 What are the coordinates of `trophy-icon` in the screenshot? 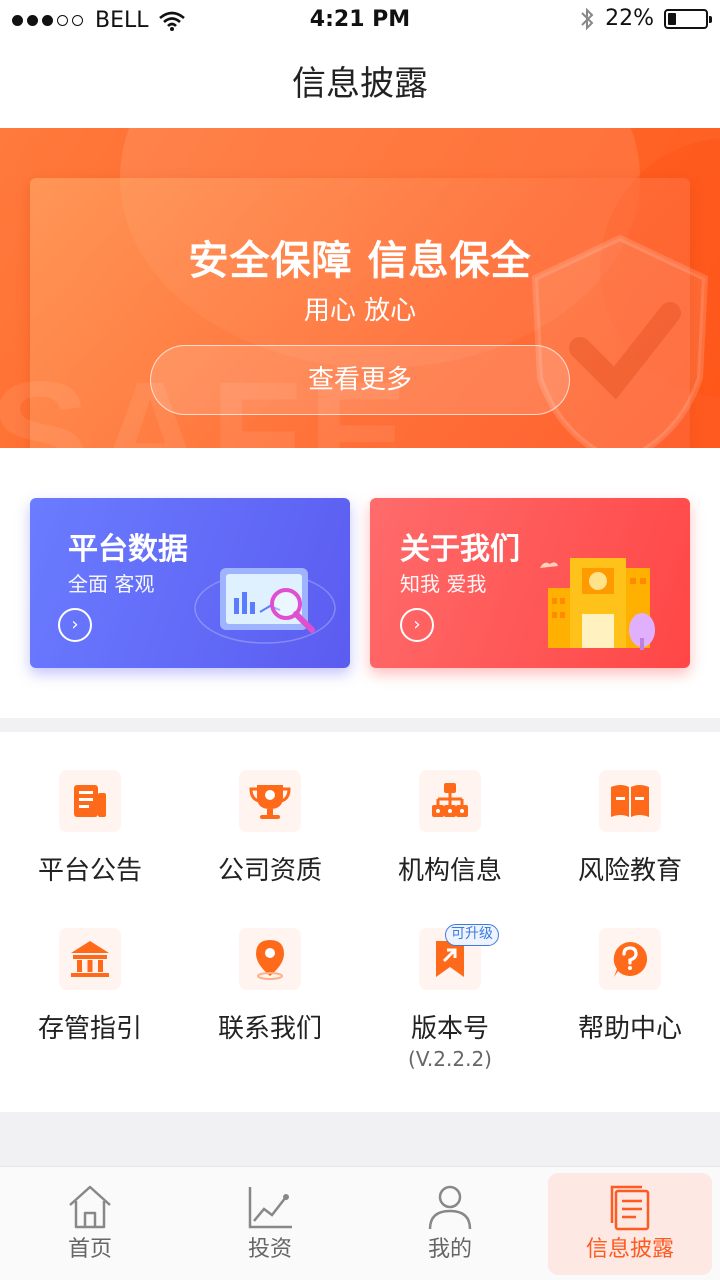 It's located at (270, 801).